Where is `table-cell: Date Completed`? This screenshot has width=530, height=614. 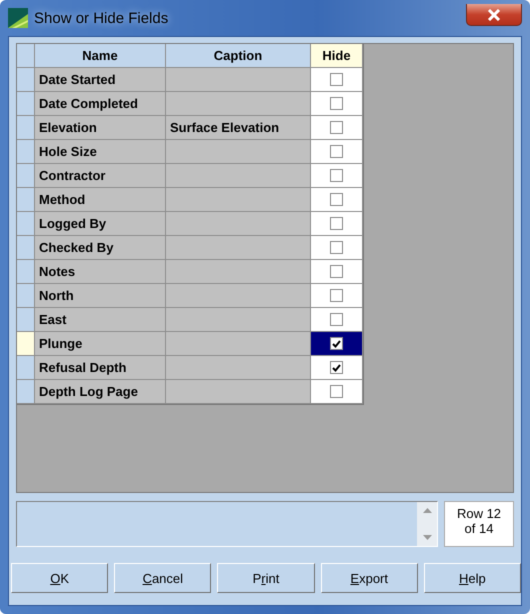 table-cell: Date Completed is located at coordinates (100, 104).